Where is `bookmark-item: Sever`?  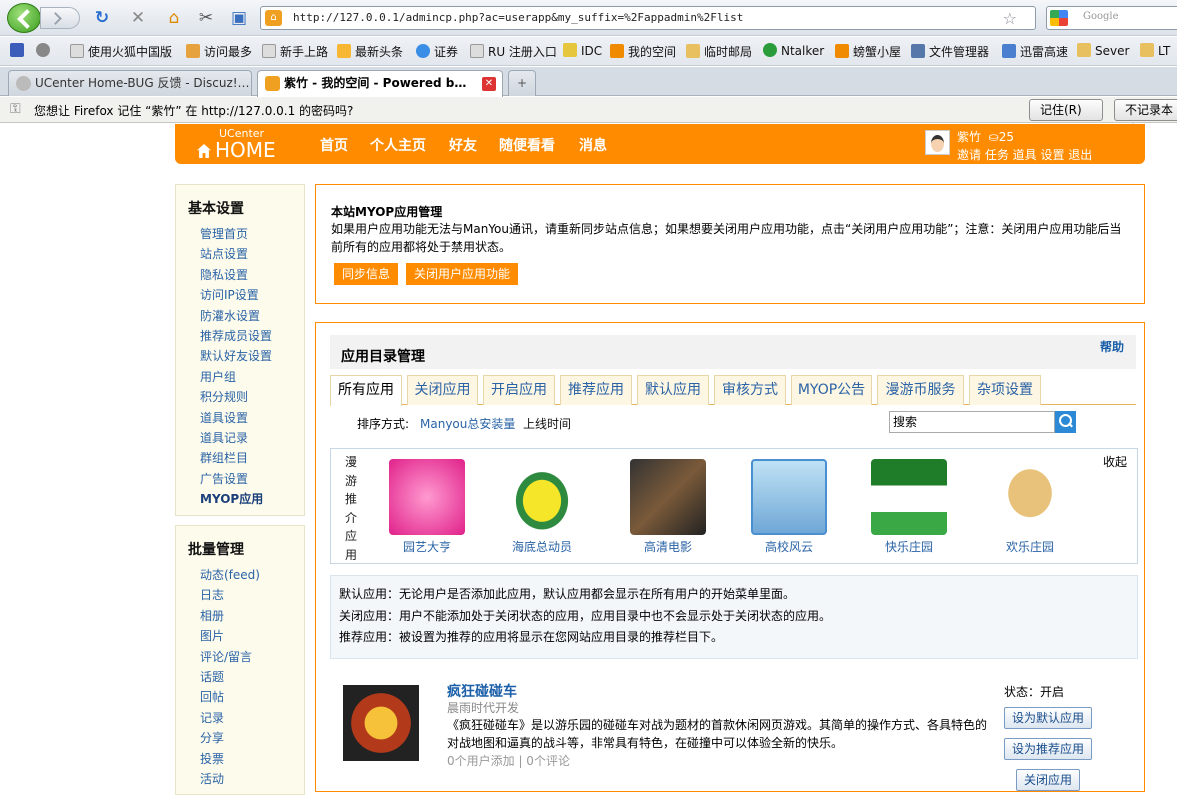
bookmark-item: Sever is located at coordinates (1103, 50).